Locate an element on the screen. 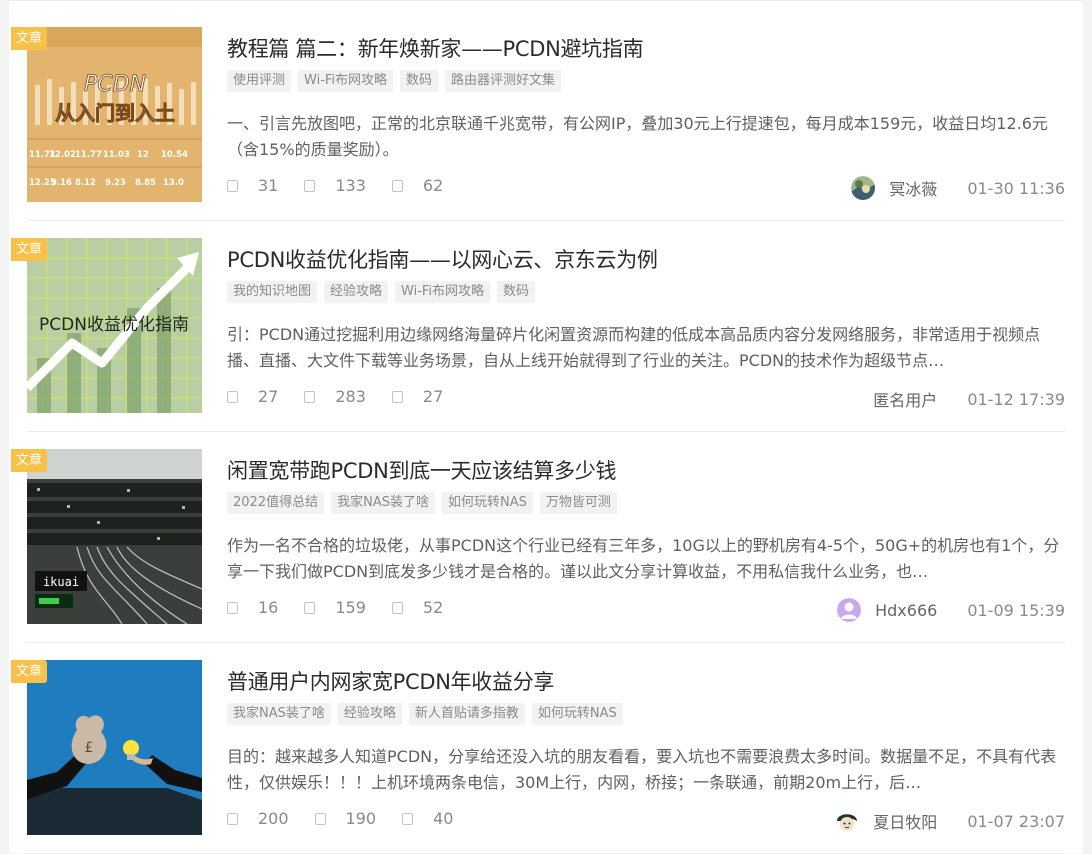  favorite-stat: 283 is located at coordinates (335, 396).